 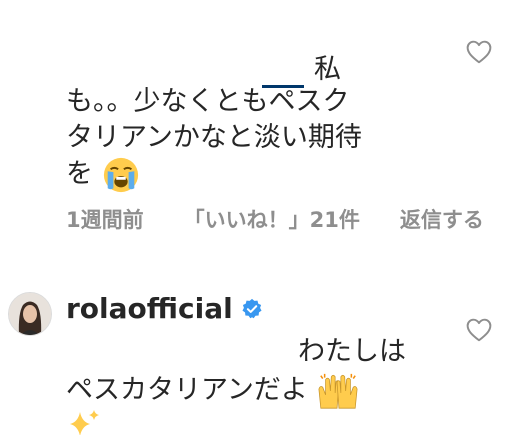 I want to click on avatar, so click(x=30, y=314).